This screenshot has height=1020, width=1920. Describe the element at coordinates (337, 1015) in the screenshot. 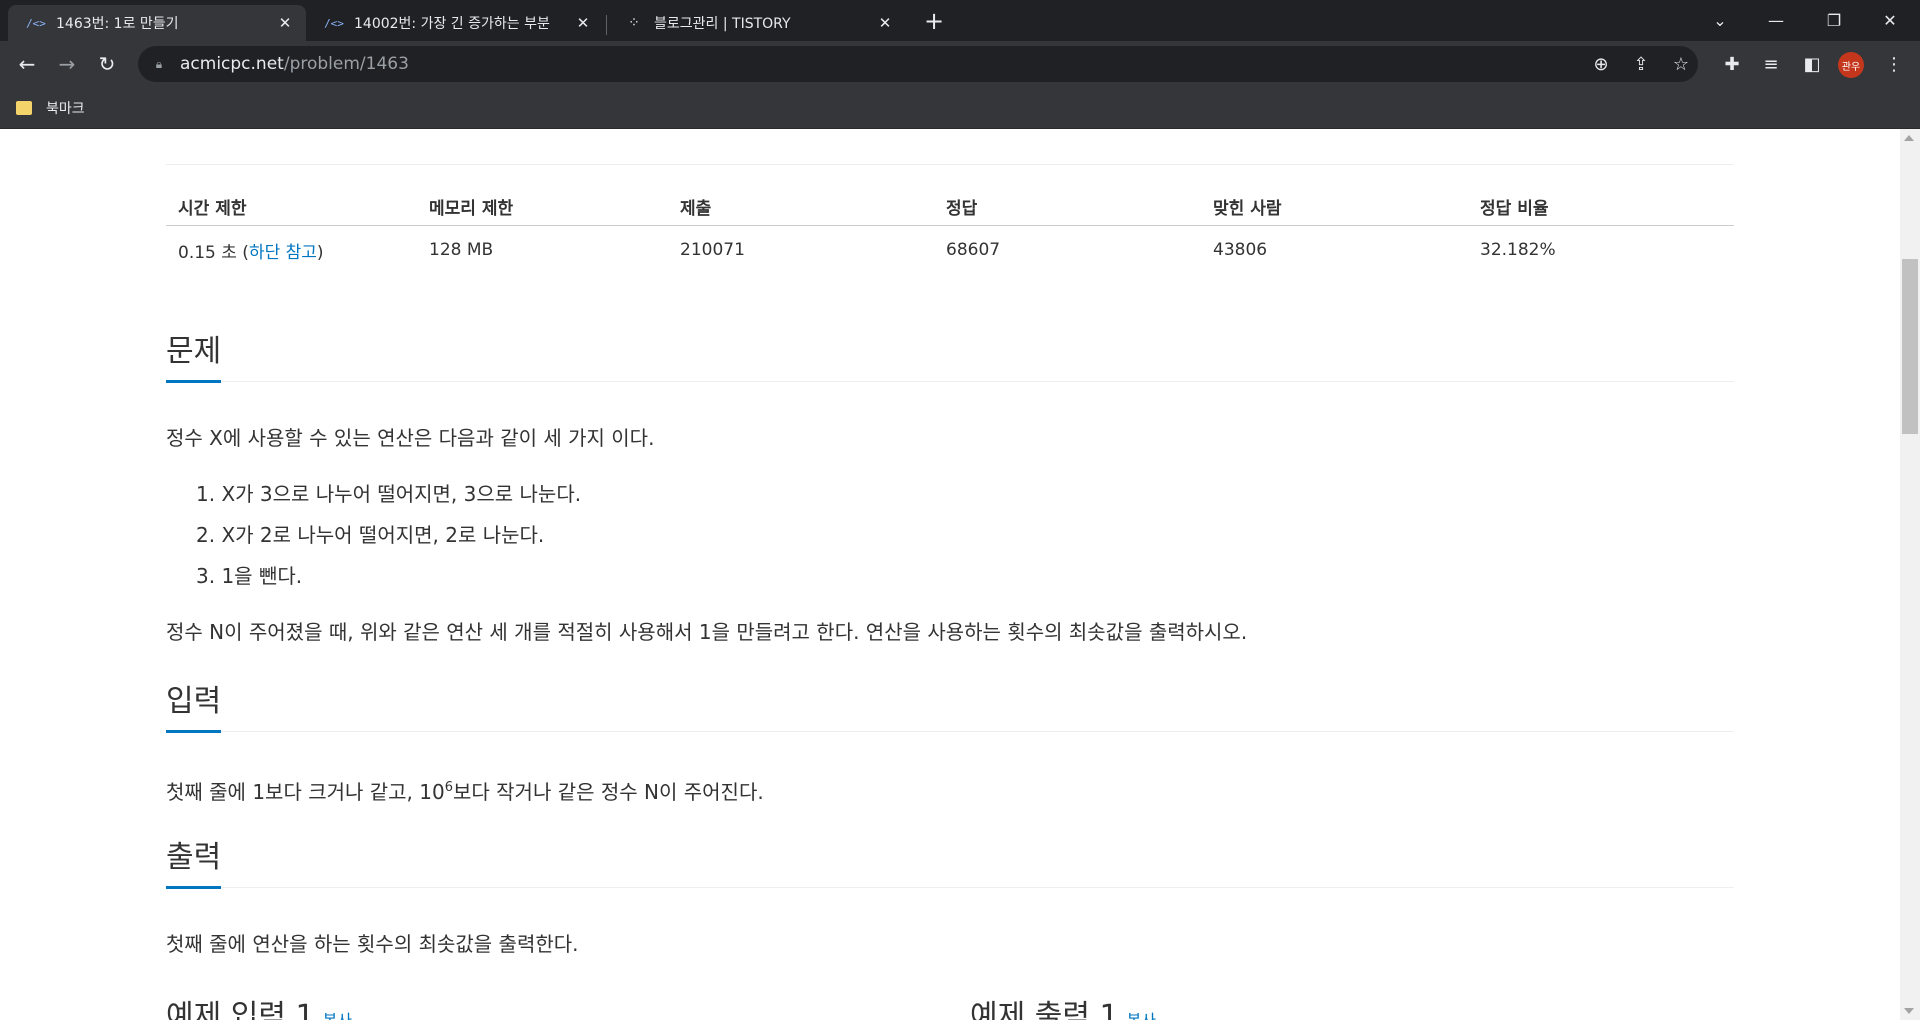

I see `copy-input-button: 복사` at that location.